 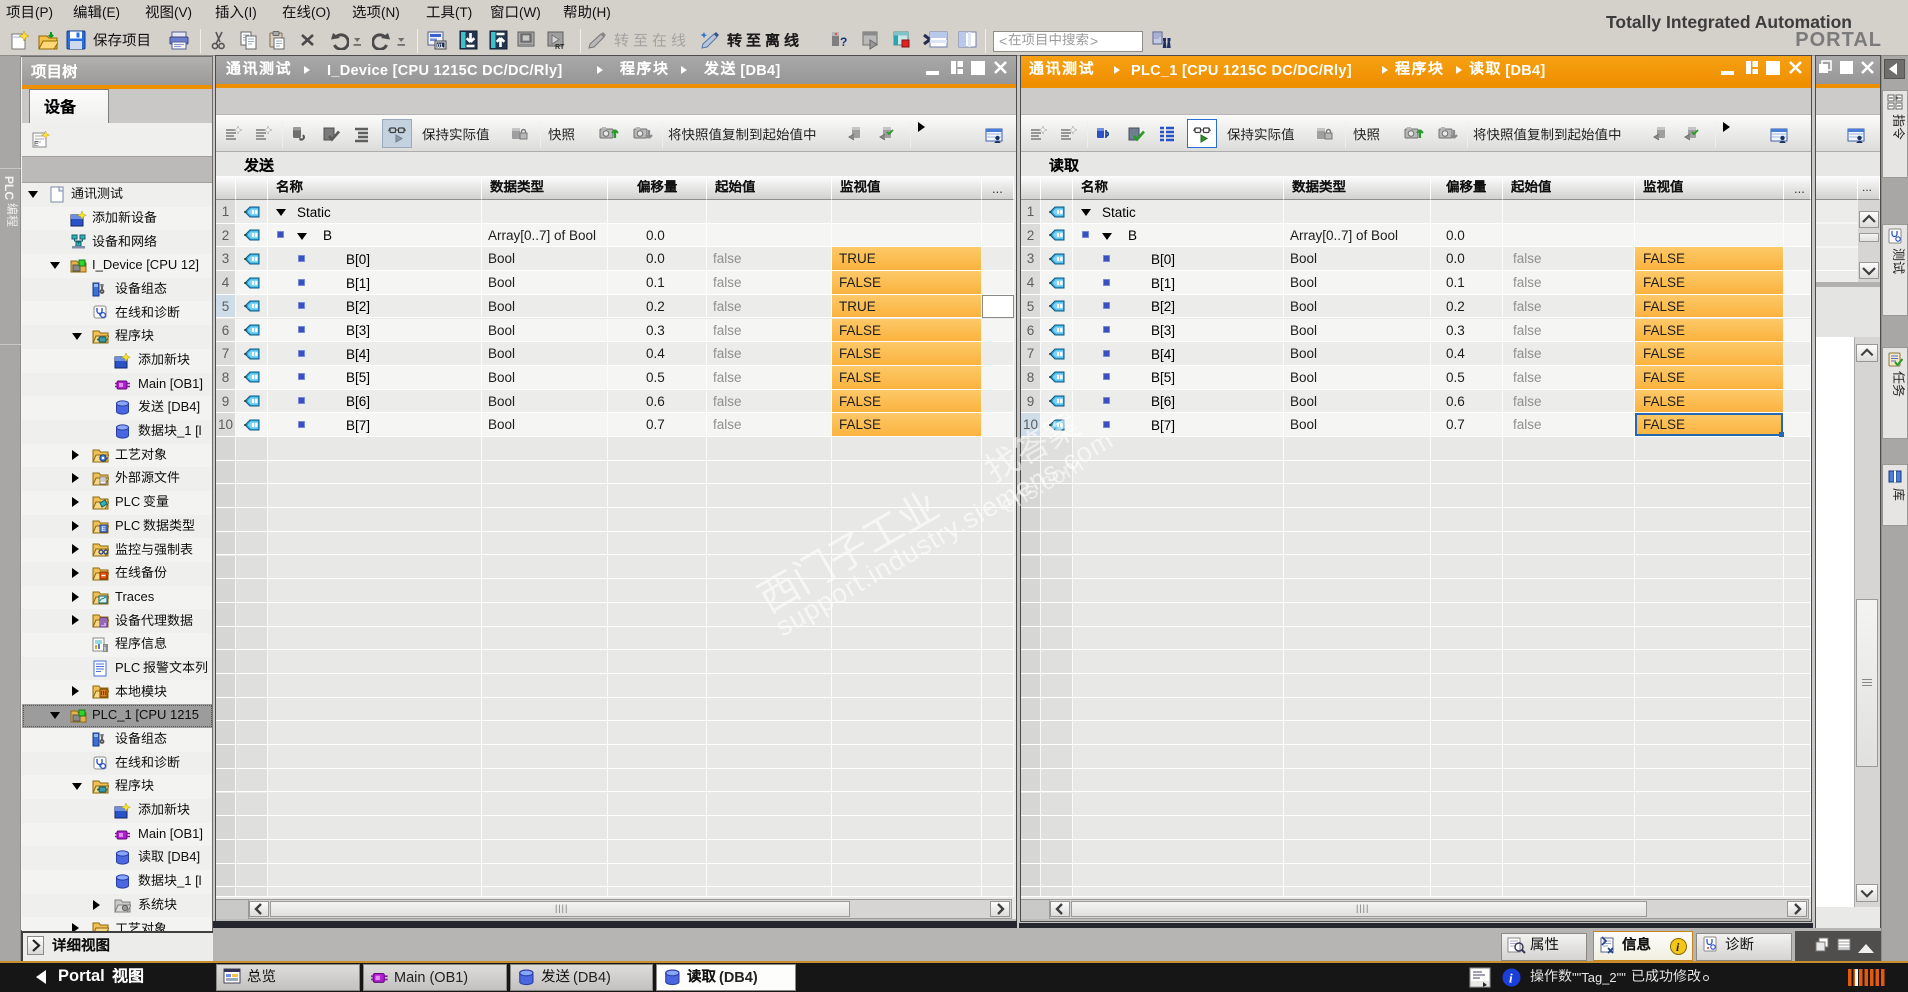 What do you see at coordinates (440, 46) in the screenshot?
I see `svg-text: 01` at bounding box center [440, 46].